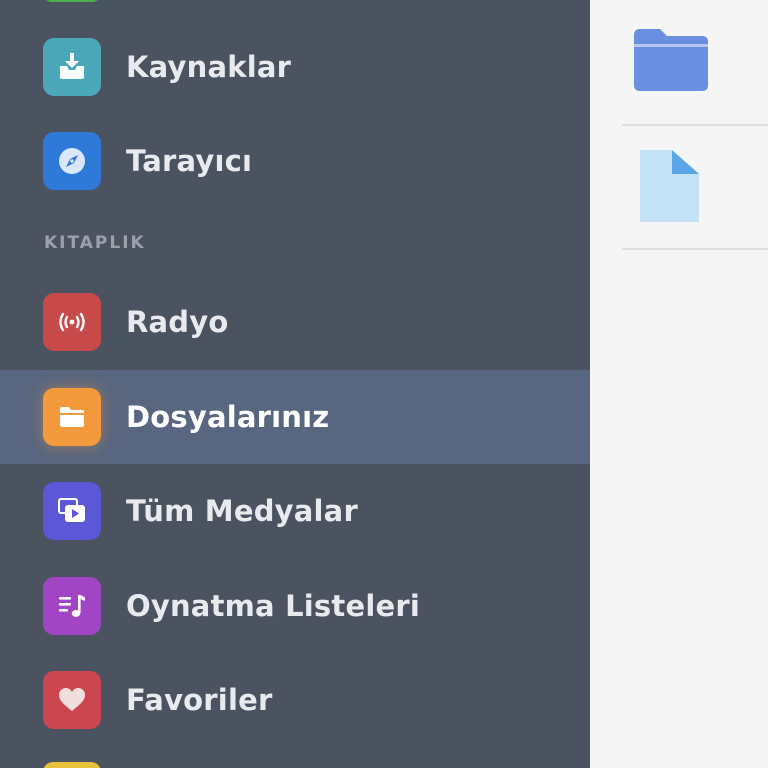 The height and width of the screenshot is (768, 768). What do you see at coordinates (295, 322) in the screenshot?
I see `sidebar-item-radyo: Radyo` at bounding box center [295, 322].